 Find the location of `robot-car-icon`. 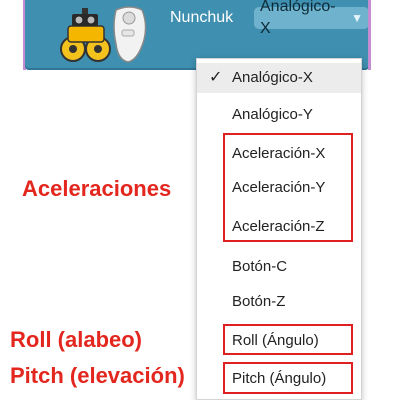

robot-car-icon is located at coordinates (103, 34).